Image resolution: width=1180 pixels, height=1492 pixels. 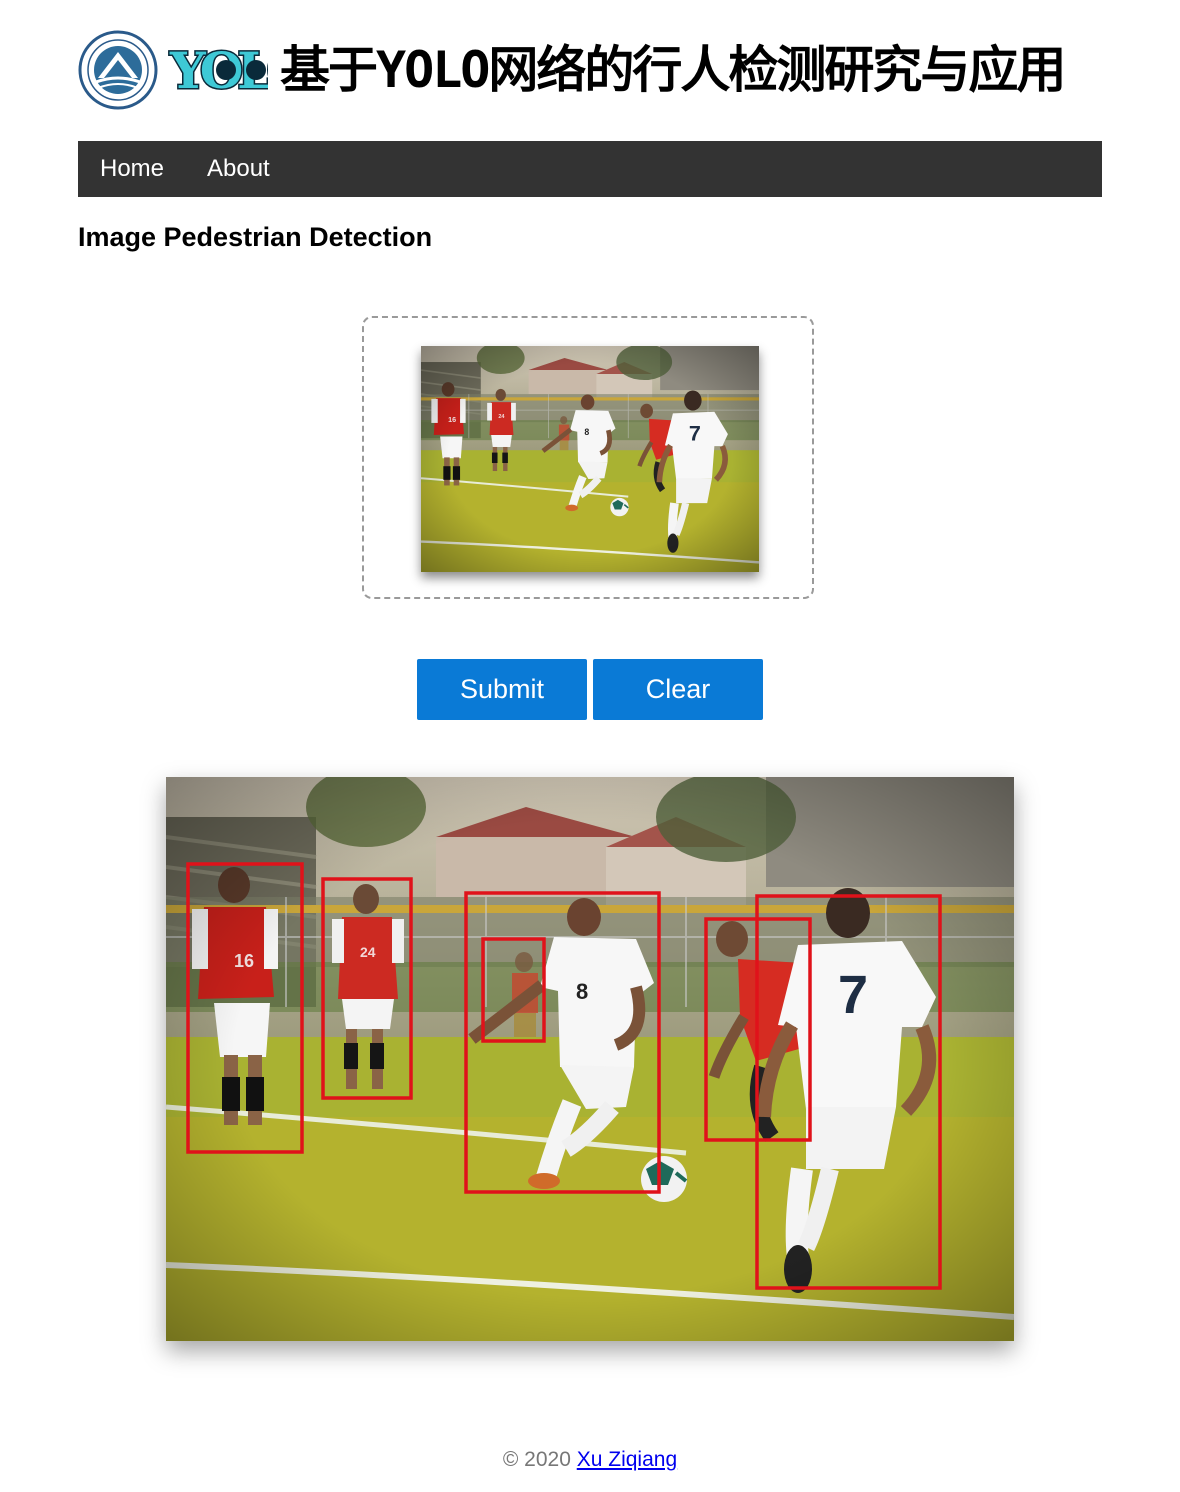 What do you see at coordinates (118, 70) in the screenshot?
I see `university-seal-icon` at bounding box center [118, 70].